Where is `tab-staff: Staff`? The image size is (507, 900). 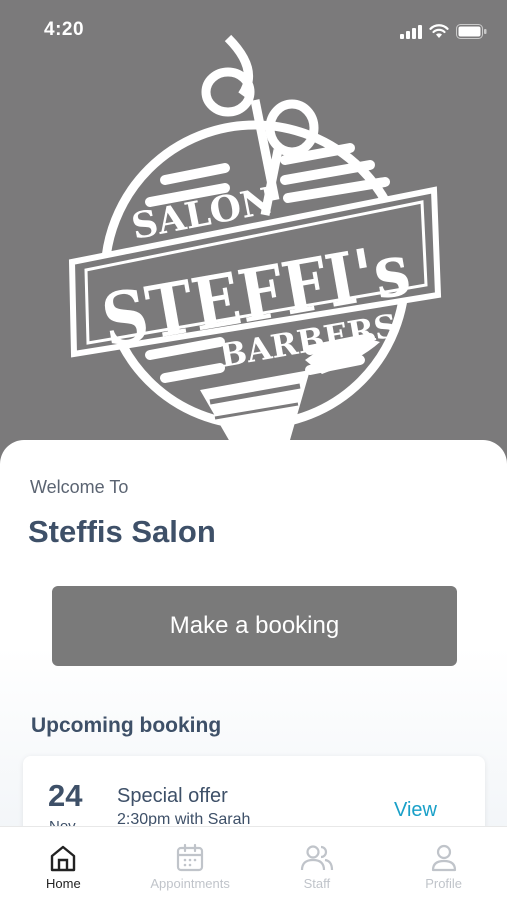 tab-staff: Staff is located at coordinates (317, 863).